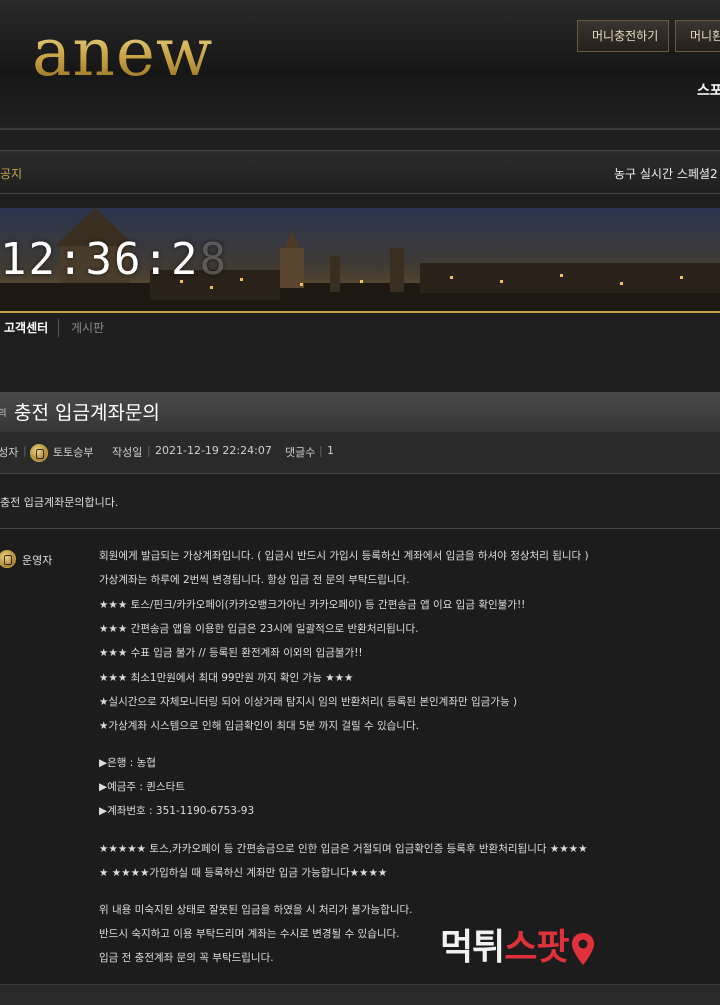 The width and height of the screenshot is (720, 1005). What do you see at coordinates (127, 763) in the screenshot?
I see `bank-name: ▶은행 : 농협` at bounding box center [127, 763].